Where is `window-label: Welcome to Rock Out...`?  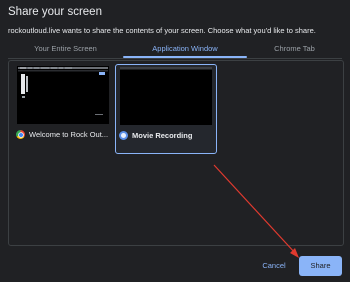 window-label: Welcome to Rock Out... is located at coordinates (62, 134).